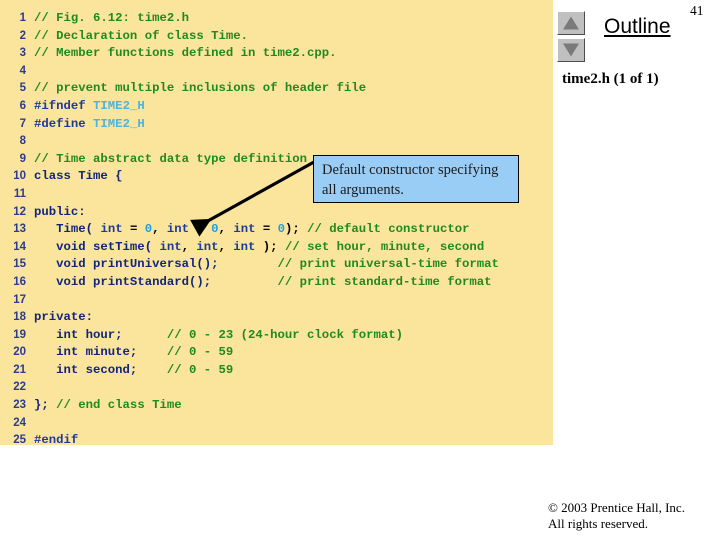  What do you see at coordinates (19, 176) in the screenshot?
I see `line-number: 10` at bounding box center [19, 176].